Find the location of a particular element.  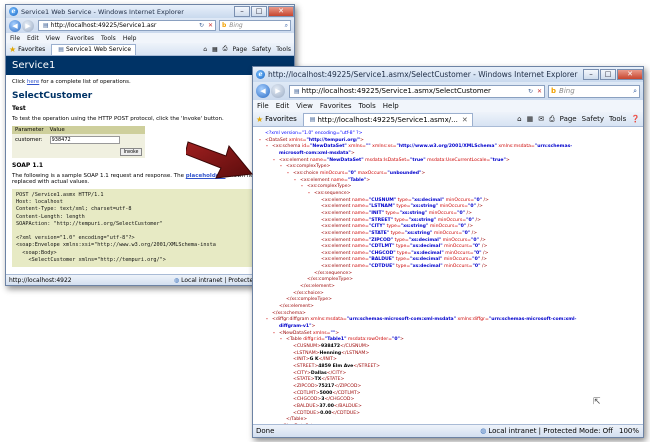

xml-token: "xs:decimal" is located at coordinates (426, 260).